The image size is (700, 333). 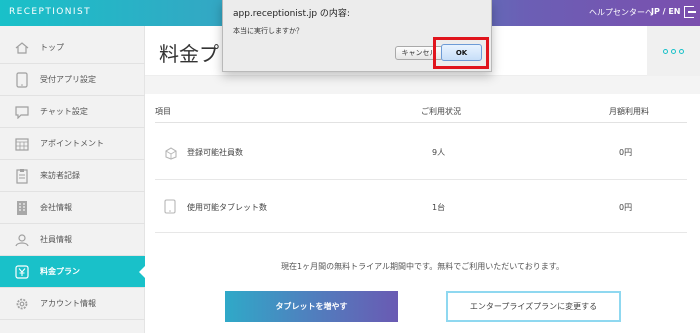 I want to click on sidebar-item-account-info: アカウント情報, so click(x=72, y=304).